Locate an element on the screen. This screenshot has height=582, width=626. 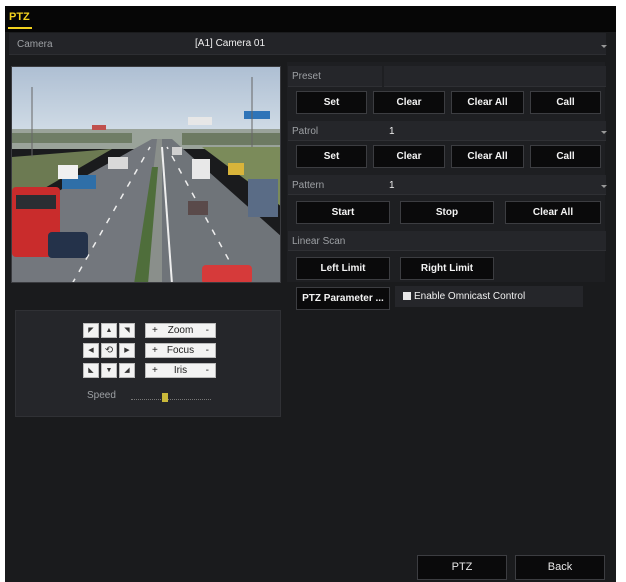
iris-close-button: - is located at coordinates (207, 370).